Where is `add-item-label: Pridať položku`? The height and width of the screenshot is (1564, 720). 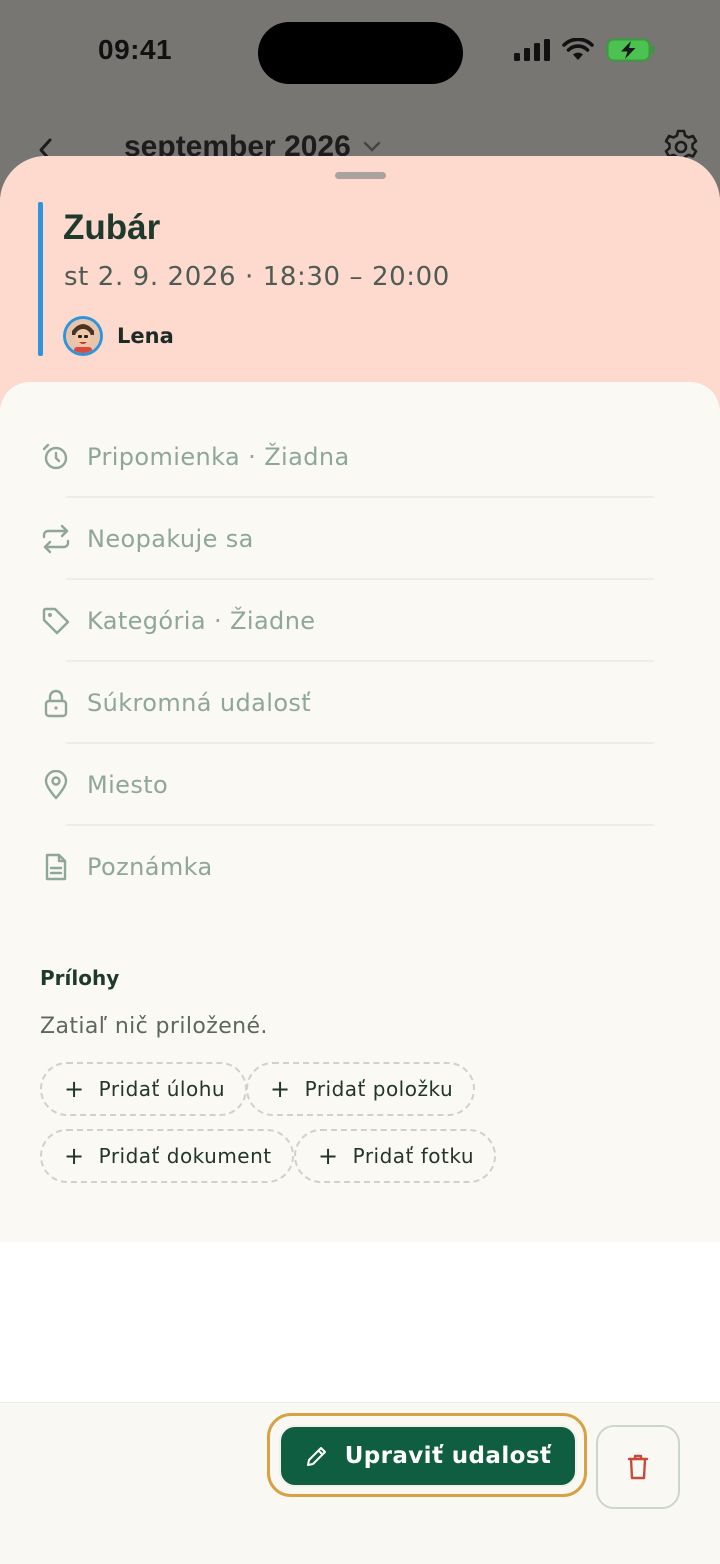
add-item-label: Pridať položku is located at coordinates (379, 1089).